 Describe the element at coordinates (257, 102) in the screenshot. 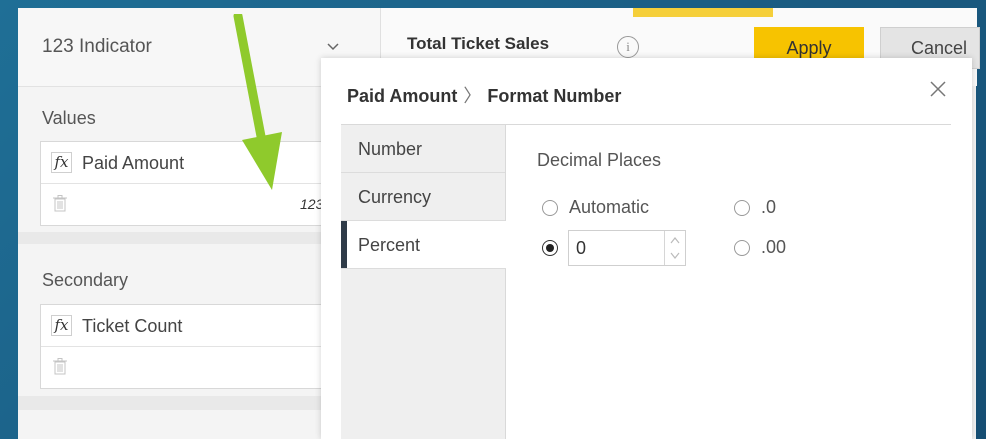

I see `annotation-arrow-icon` at that location.